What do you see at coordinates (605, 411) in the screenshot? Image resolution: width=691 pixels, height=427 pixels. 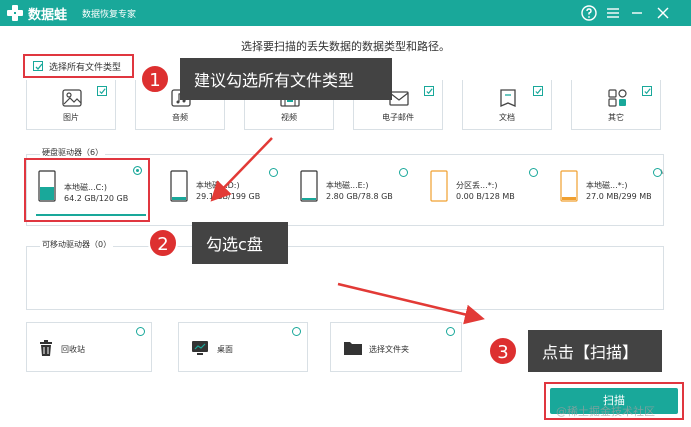 I see `watermark: @稀土掘金技术社区` at bounding box center [605, 411].